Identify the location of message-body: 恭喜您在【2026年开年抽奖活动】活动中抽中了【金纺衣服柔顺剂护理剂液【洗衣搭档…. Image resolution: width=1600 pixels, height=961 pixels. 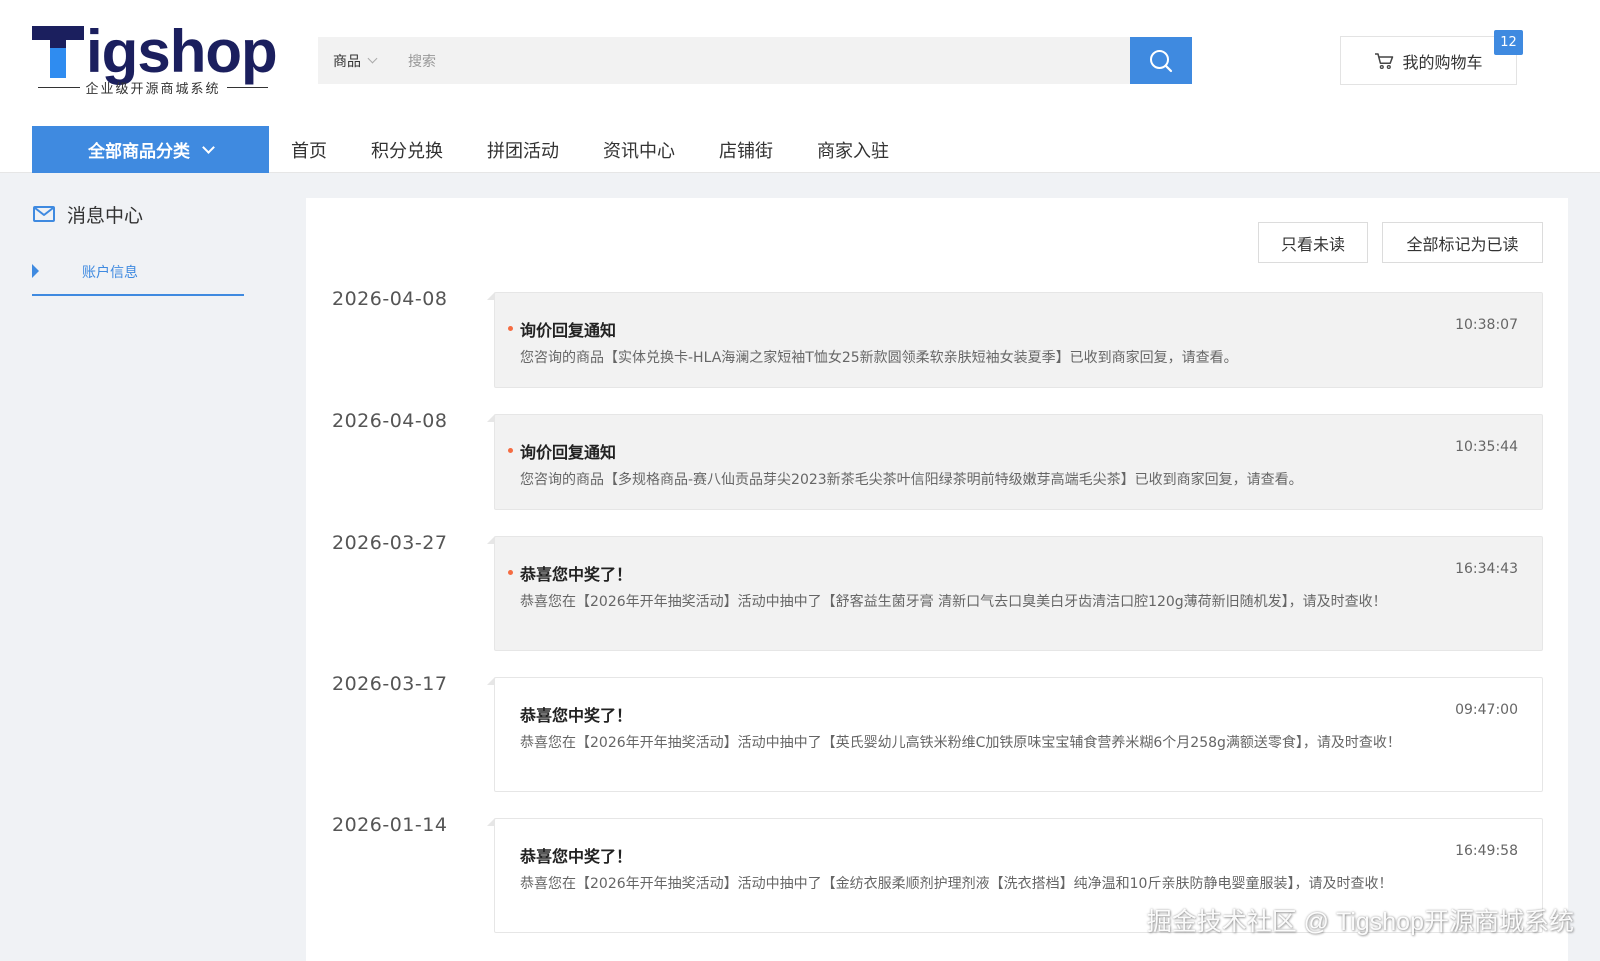
(956, 884).